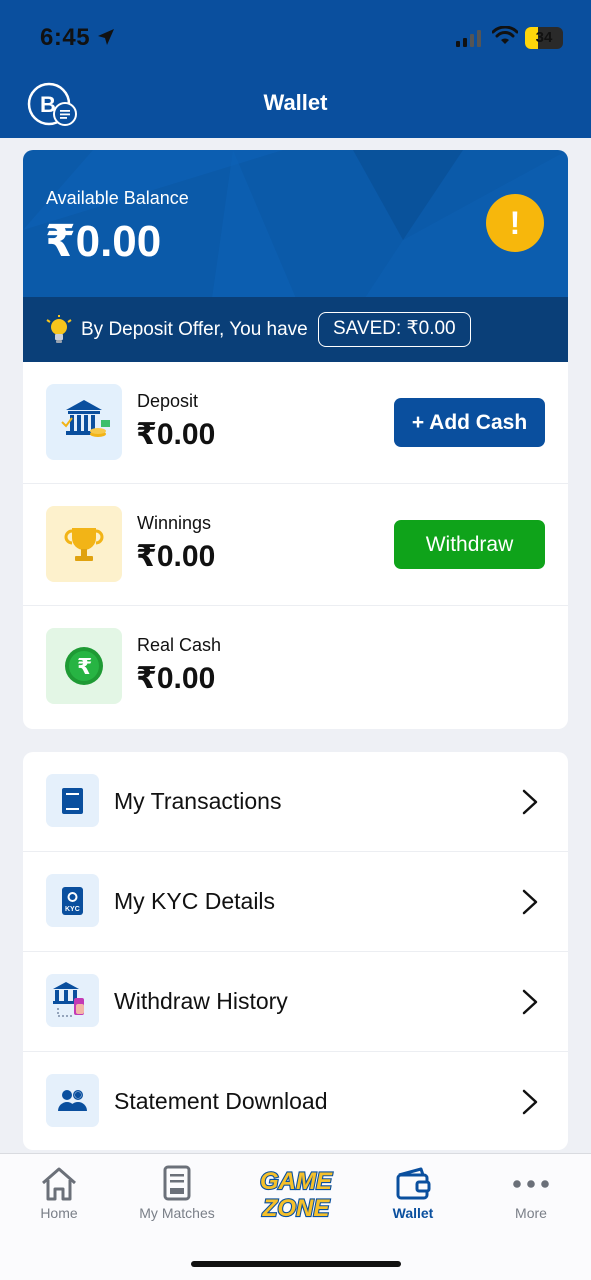  What do you see at coordinates (469, 544) in the screenshot?
I see `withdraw-button: Withdraw` at bounding box center [469, 544].